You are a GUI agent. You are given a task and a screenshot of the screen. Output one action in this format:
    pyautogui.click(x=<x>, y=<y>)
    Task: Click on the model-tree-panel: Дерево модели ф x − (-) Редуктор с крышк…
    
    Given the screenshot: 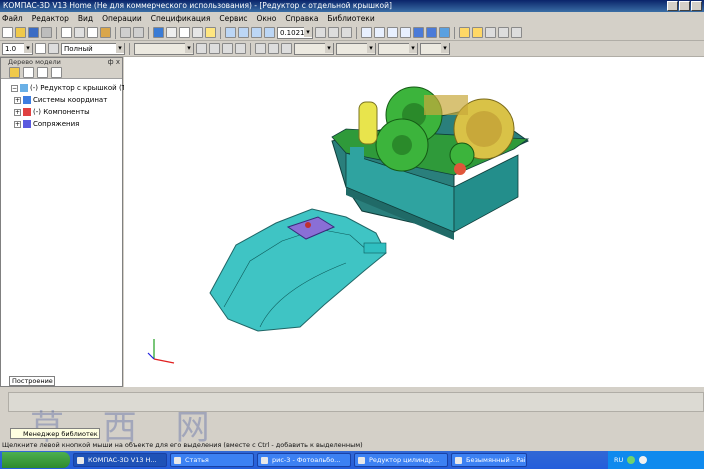 What is the action you would take?
    pyautogui.click(x=67, y=222)
    